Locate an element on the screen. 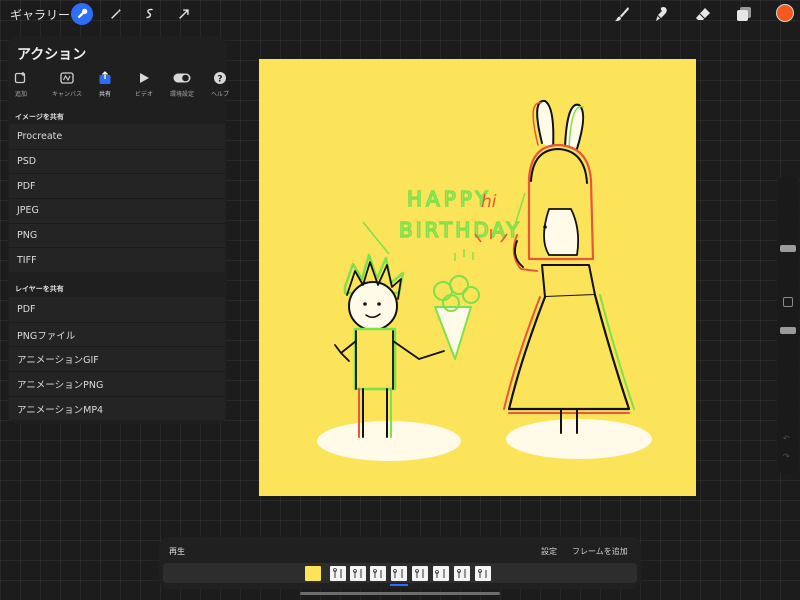 The height and width of the screenshot is (600, 800). help-icon: ? is located at coordinates (220, 78).